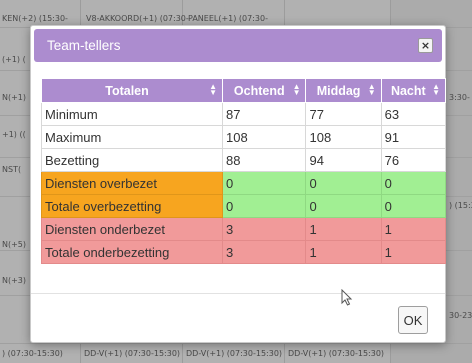 This screenshot has height=363, width=472. I want to click on ok-button: OK, so click(413, 320).